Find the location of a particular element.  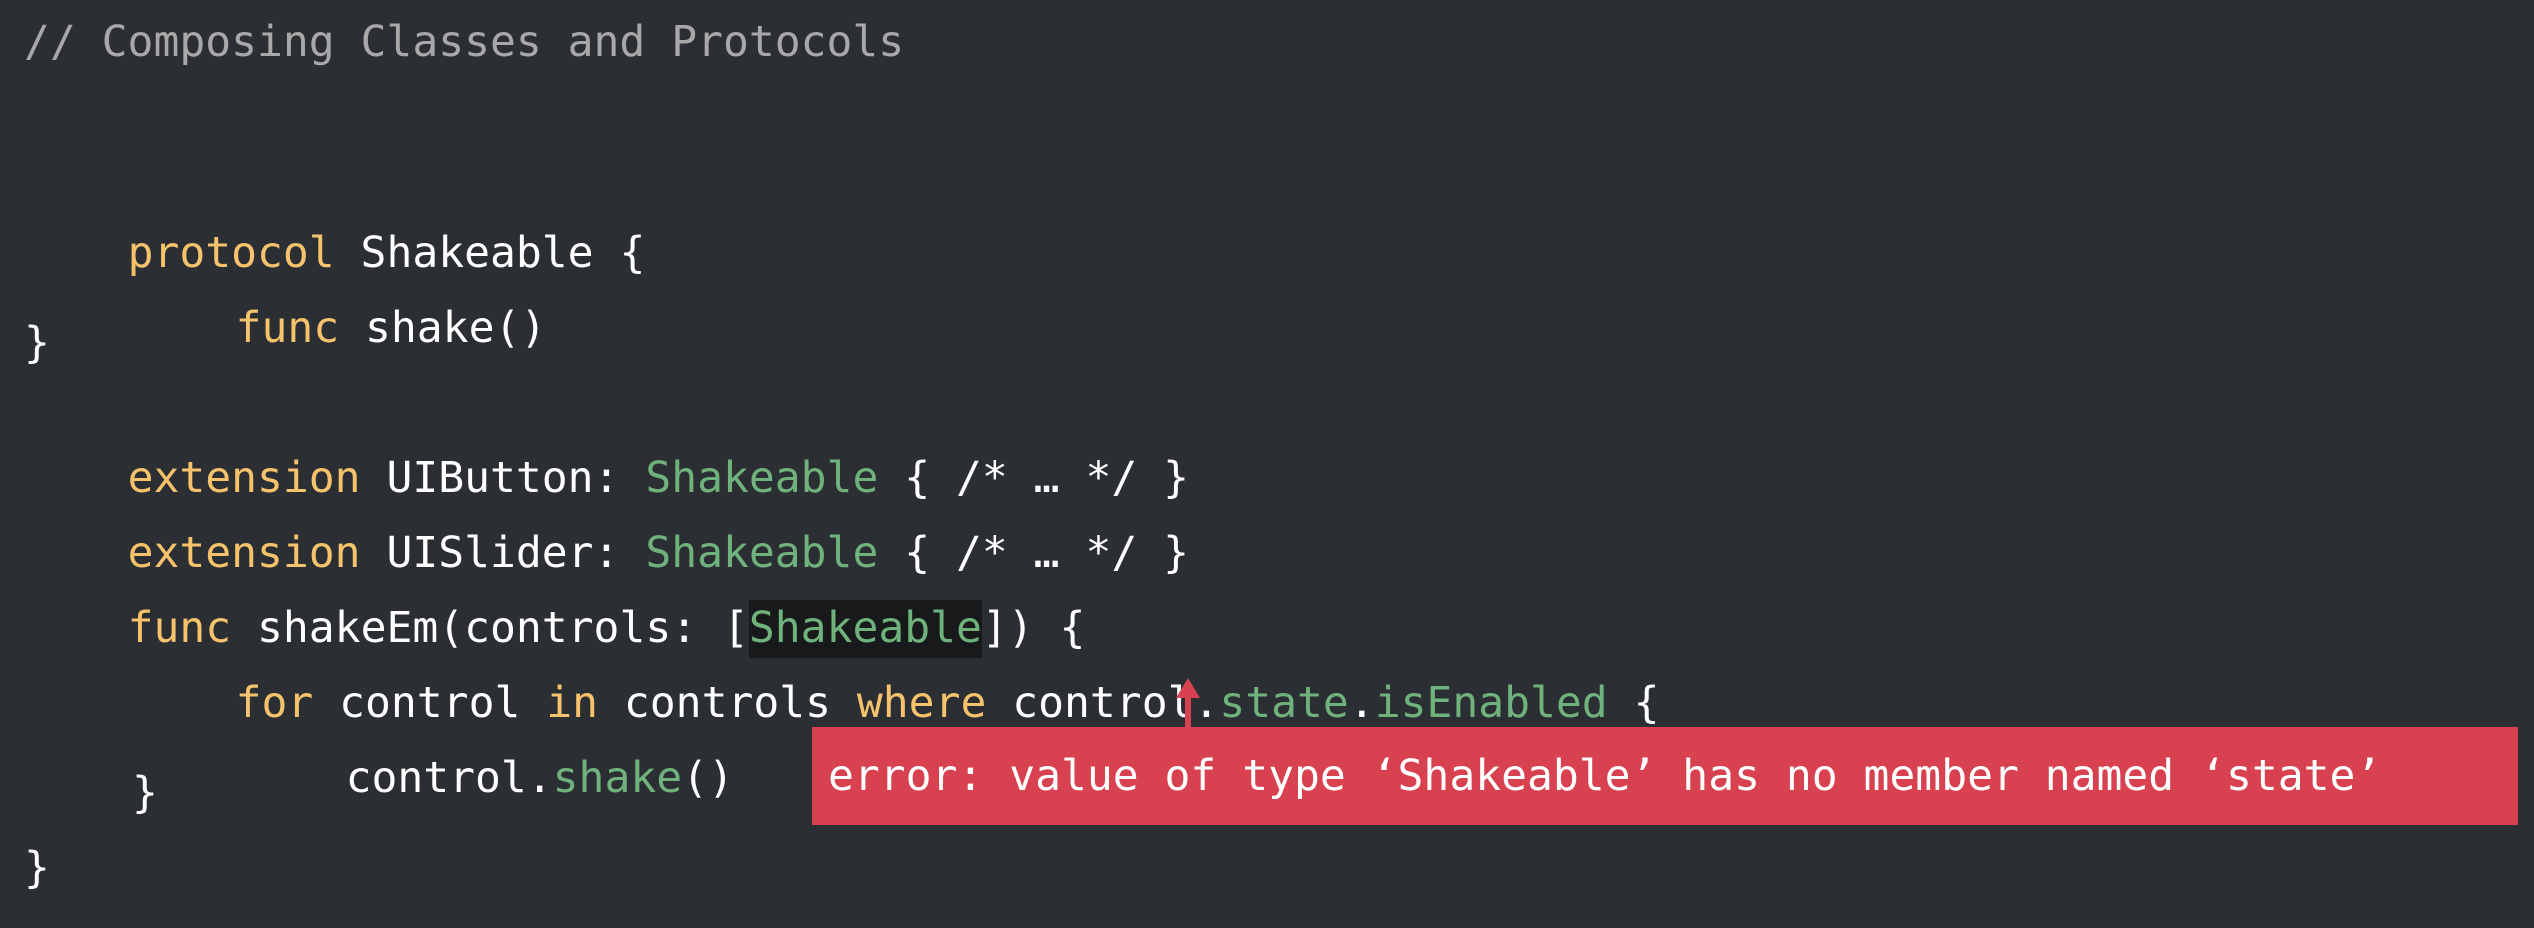

code-line-call-shake: control.shake() is located at coordinates (379, 745).